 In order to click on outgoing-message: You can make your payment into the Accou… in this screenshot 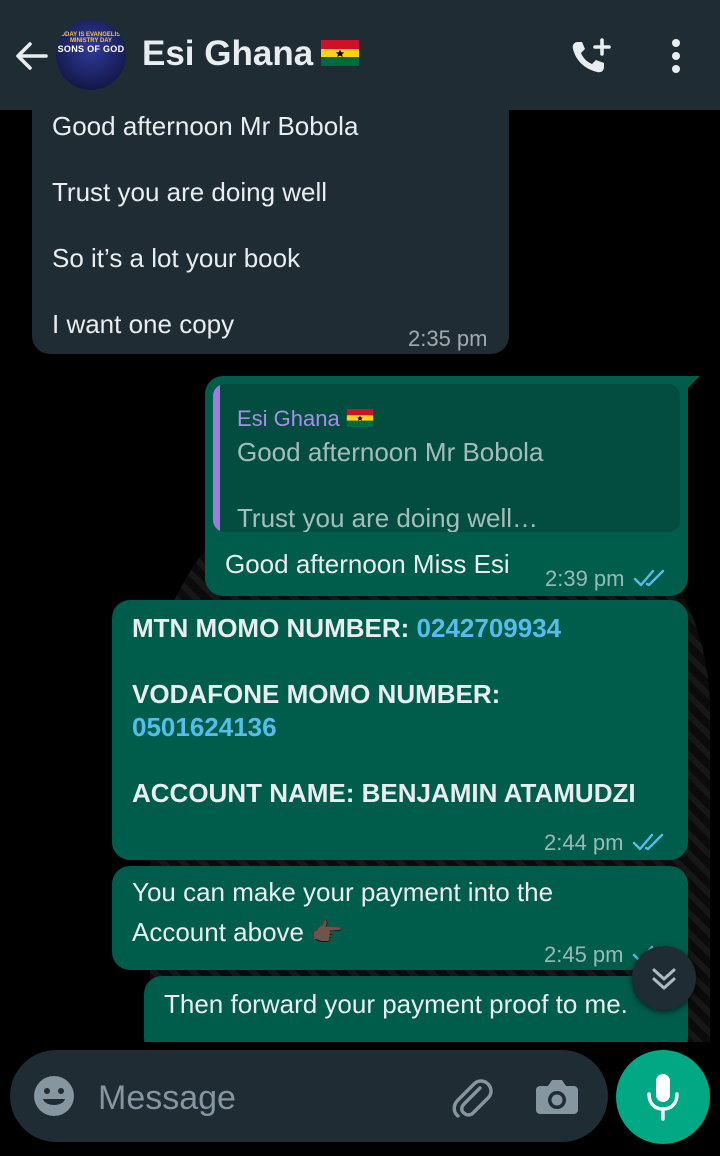, I will do `click(400, 918)`.